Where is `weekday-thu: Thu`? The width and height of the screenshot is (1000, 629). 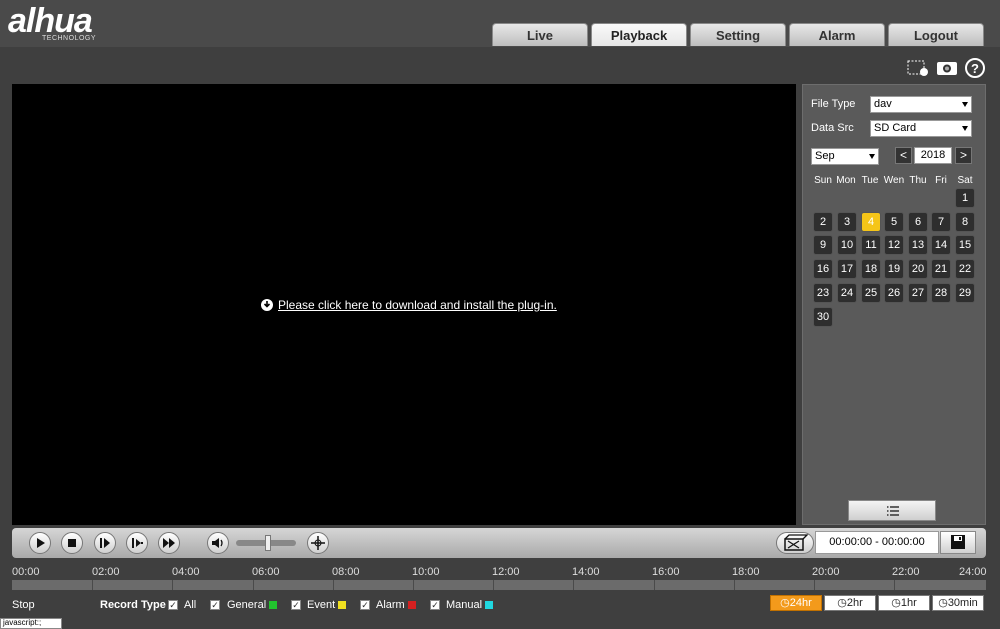 weekday-thu: Thu is located at coordinates (918, 180).